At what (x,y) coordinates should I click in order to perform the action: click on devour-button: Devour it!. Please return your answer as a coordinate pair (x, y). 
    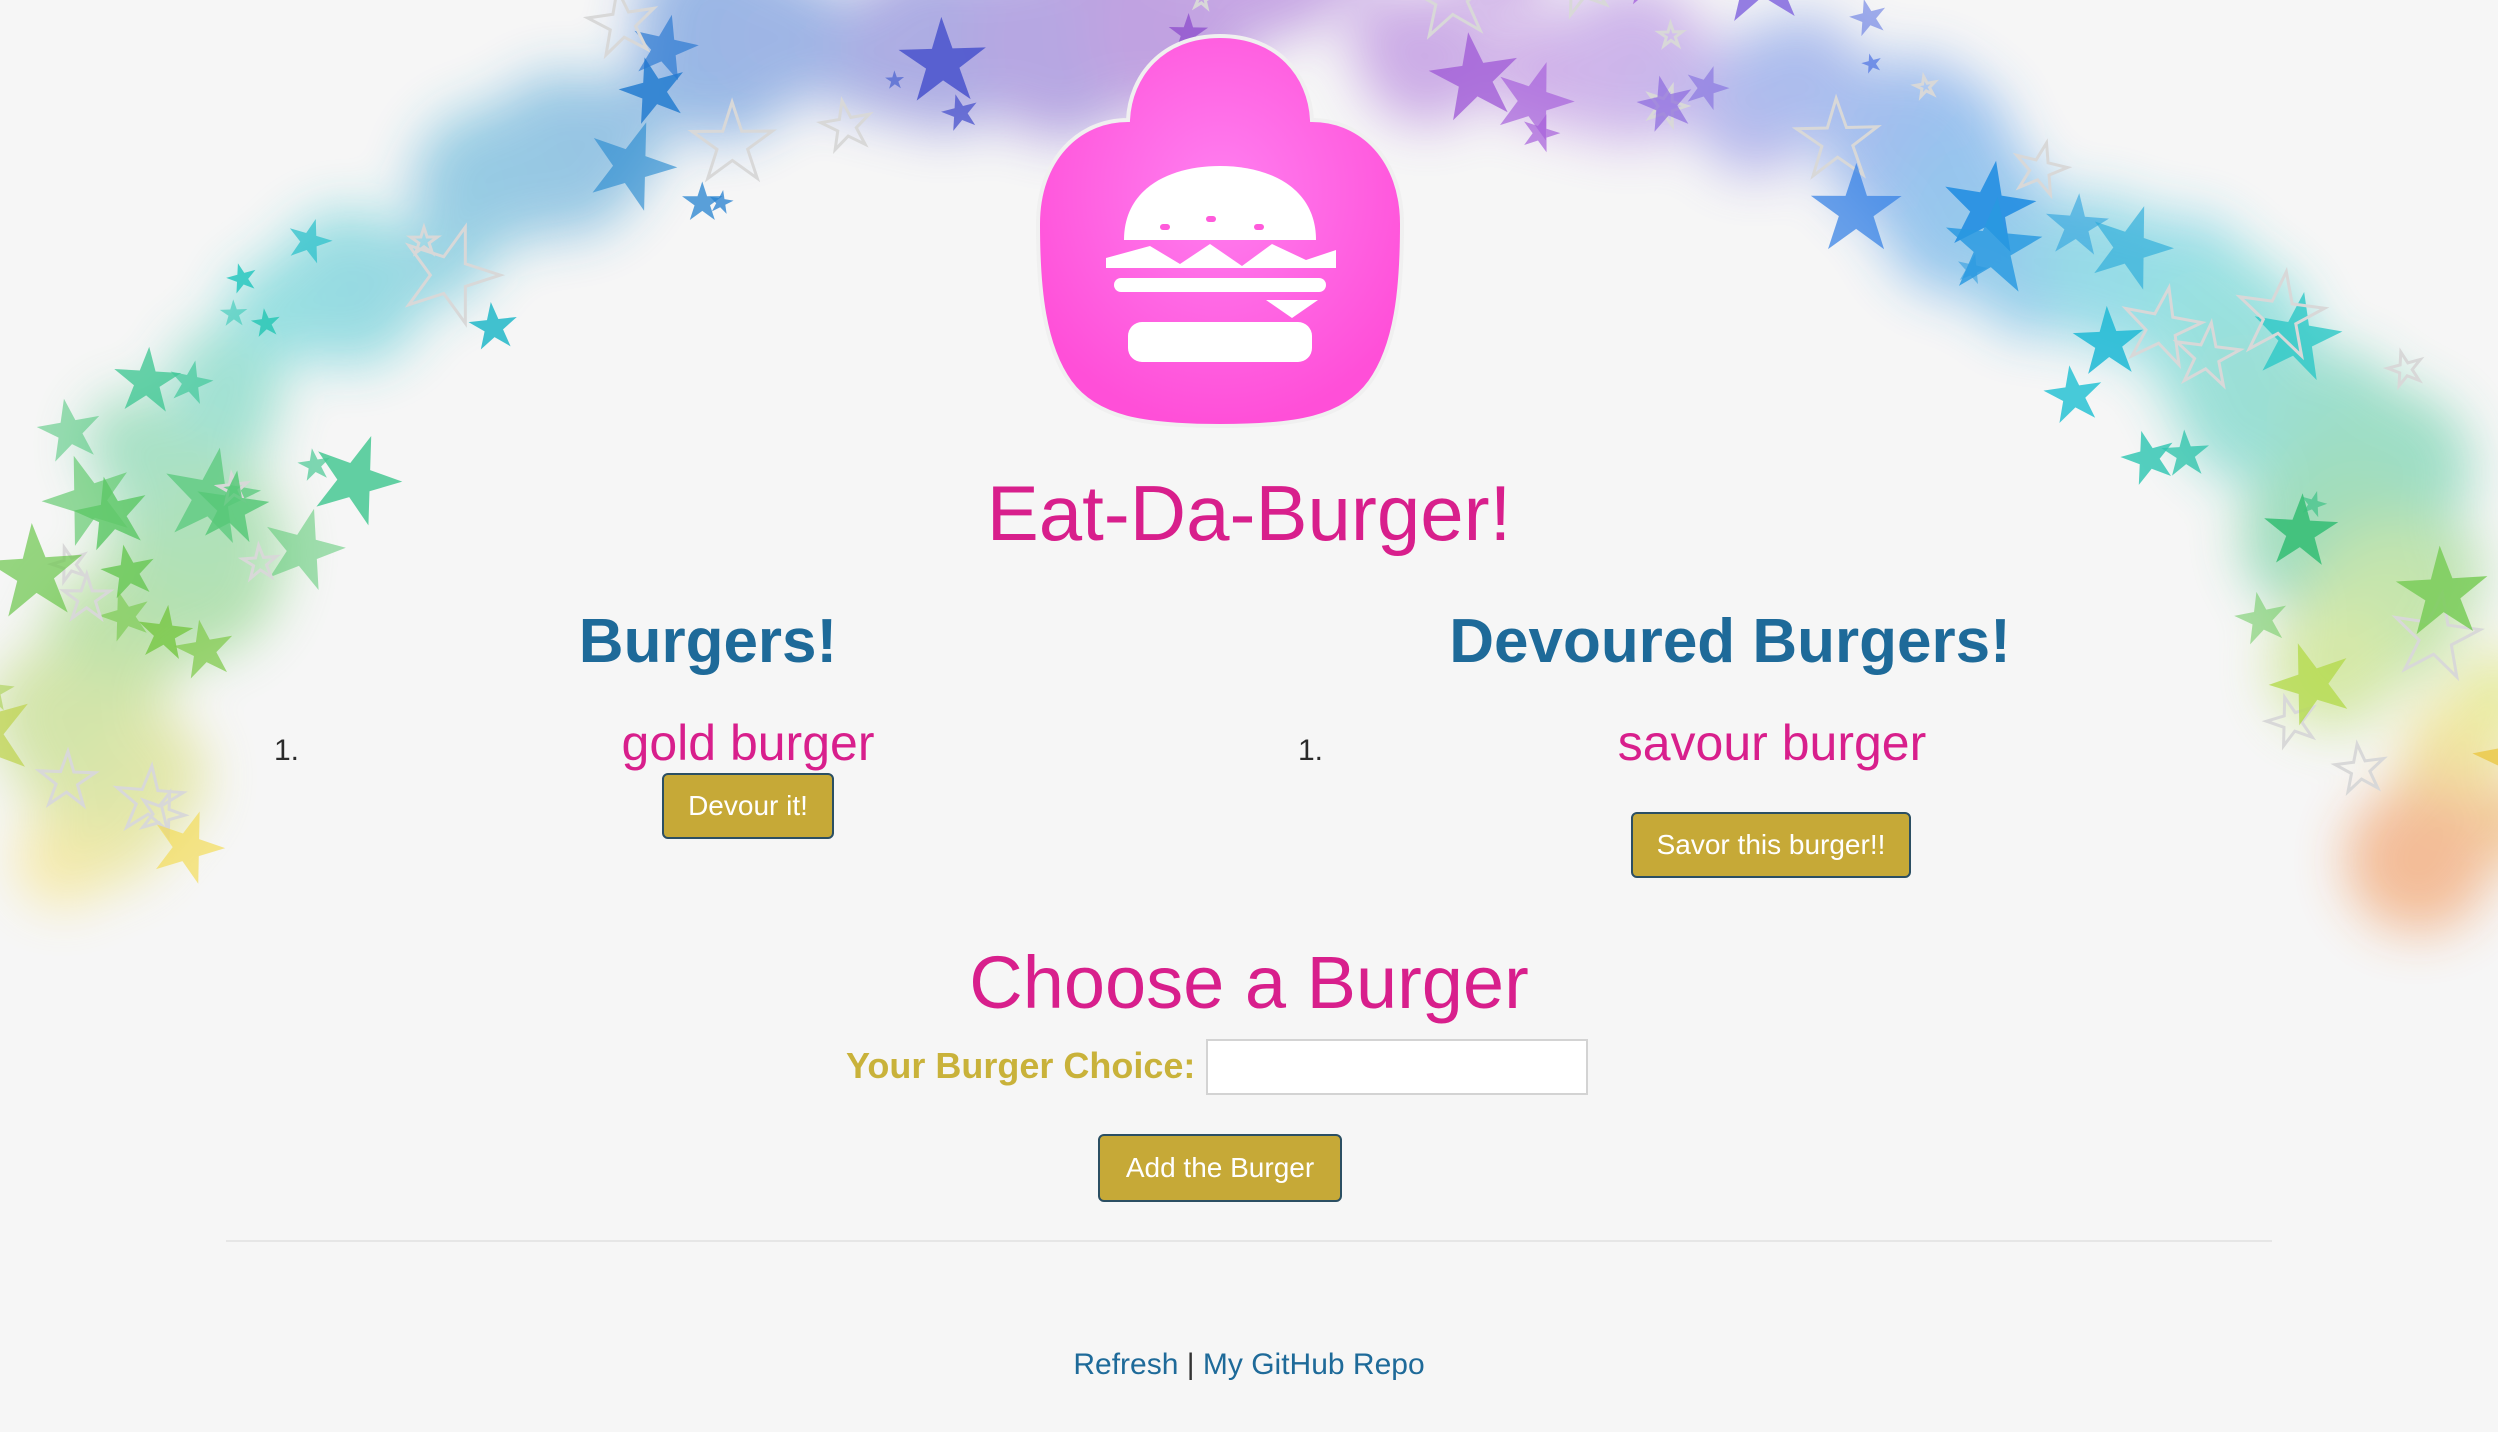
    Looking at the image, I should click on (748, 806).